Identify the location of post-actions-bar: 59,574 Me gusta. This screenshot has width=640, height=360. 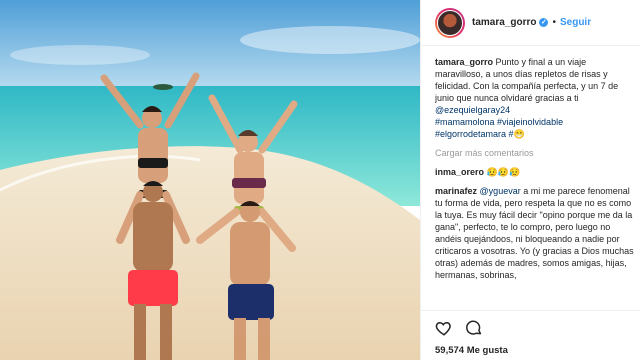
(530, 335).